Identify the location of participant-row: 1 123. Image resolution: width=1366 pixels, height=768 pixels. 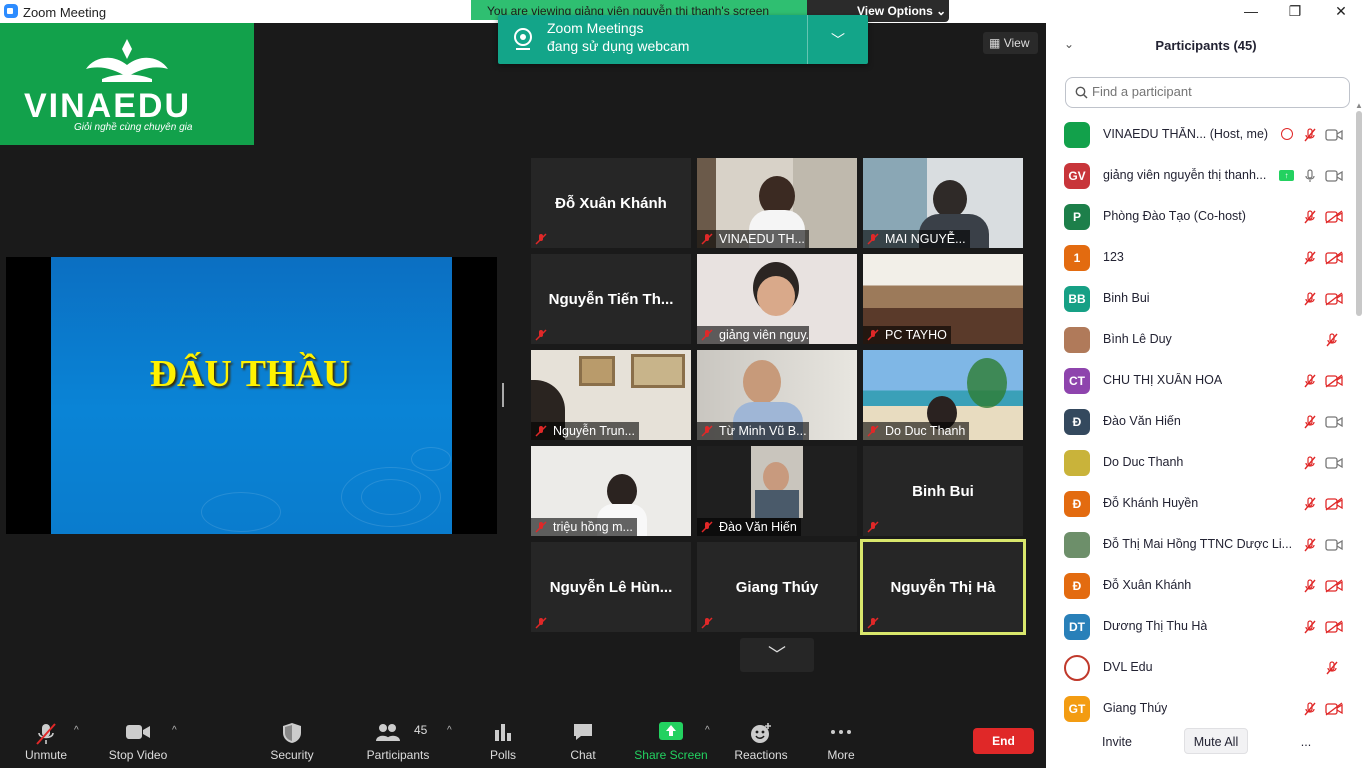
(1201, 258).